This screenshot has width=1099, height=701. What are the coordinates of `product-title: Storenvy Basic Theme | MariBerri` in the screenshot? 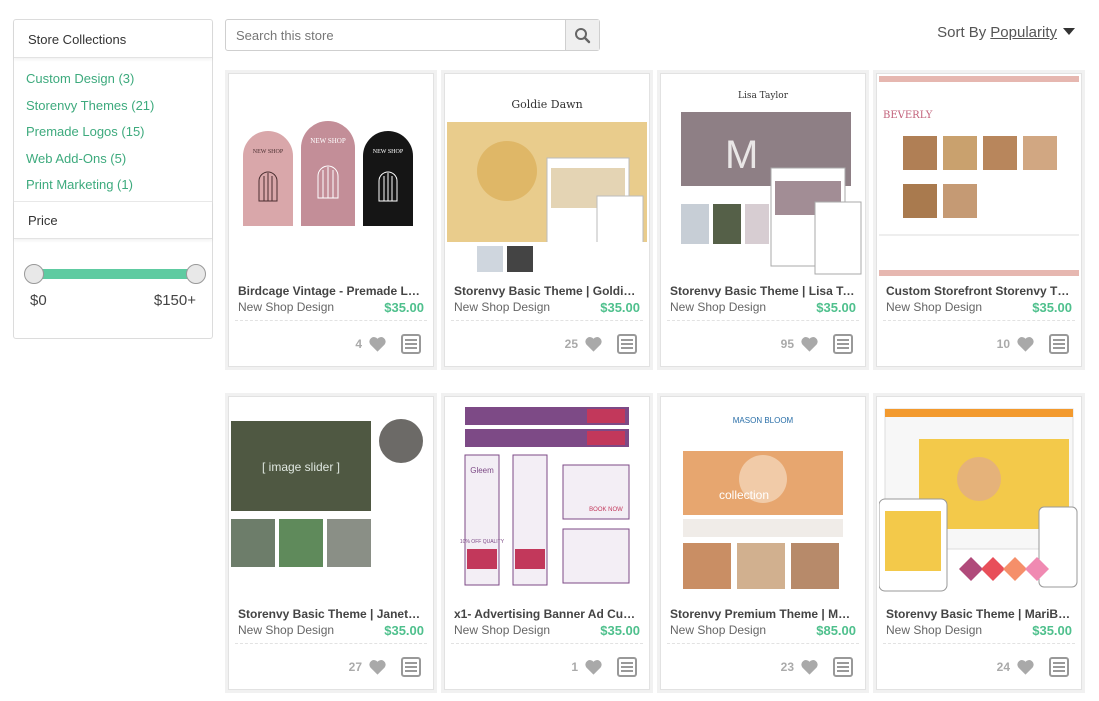 It's located at (979, 614).